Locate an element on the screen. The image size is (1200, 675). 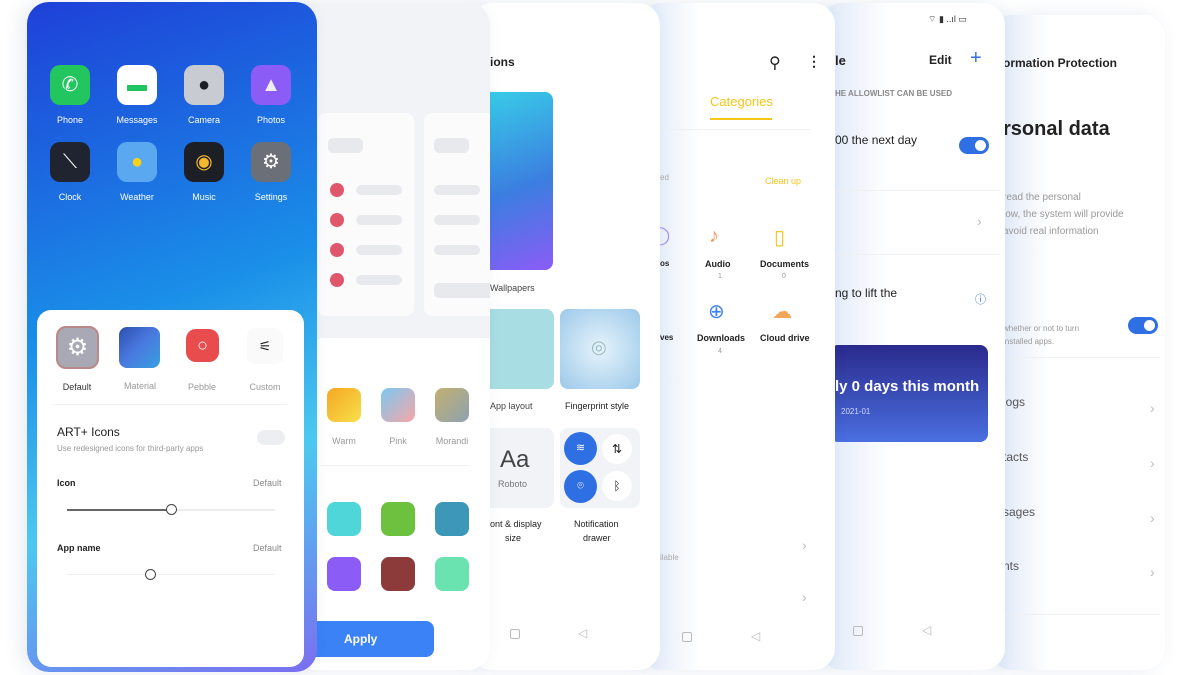
gradient-warm is located at coordinates (344, 405).